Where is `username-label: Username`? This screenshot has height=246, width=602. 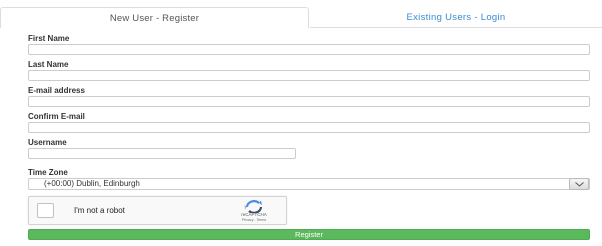
username-label: Username is located at coordinates (47, 142).